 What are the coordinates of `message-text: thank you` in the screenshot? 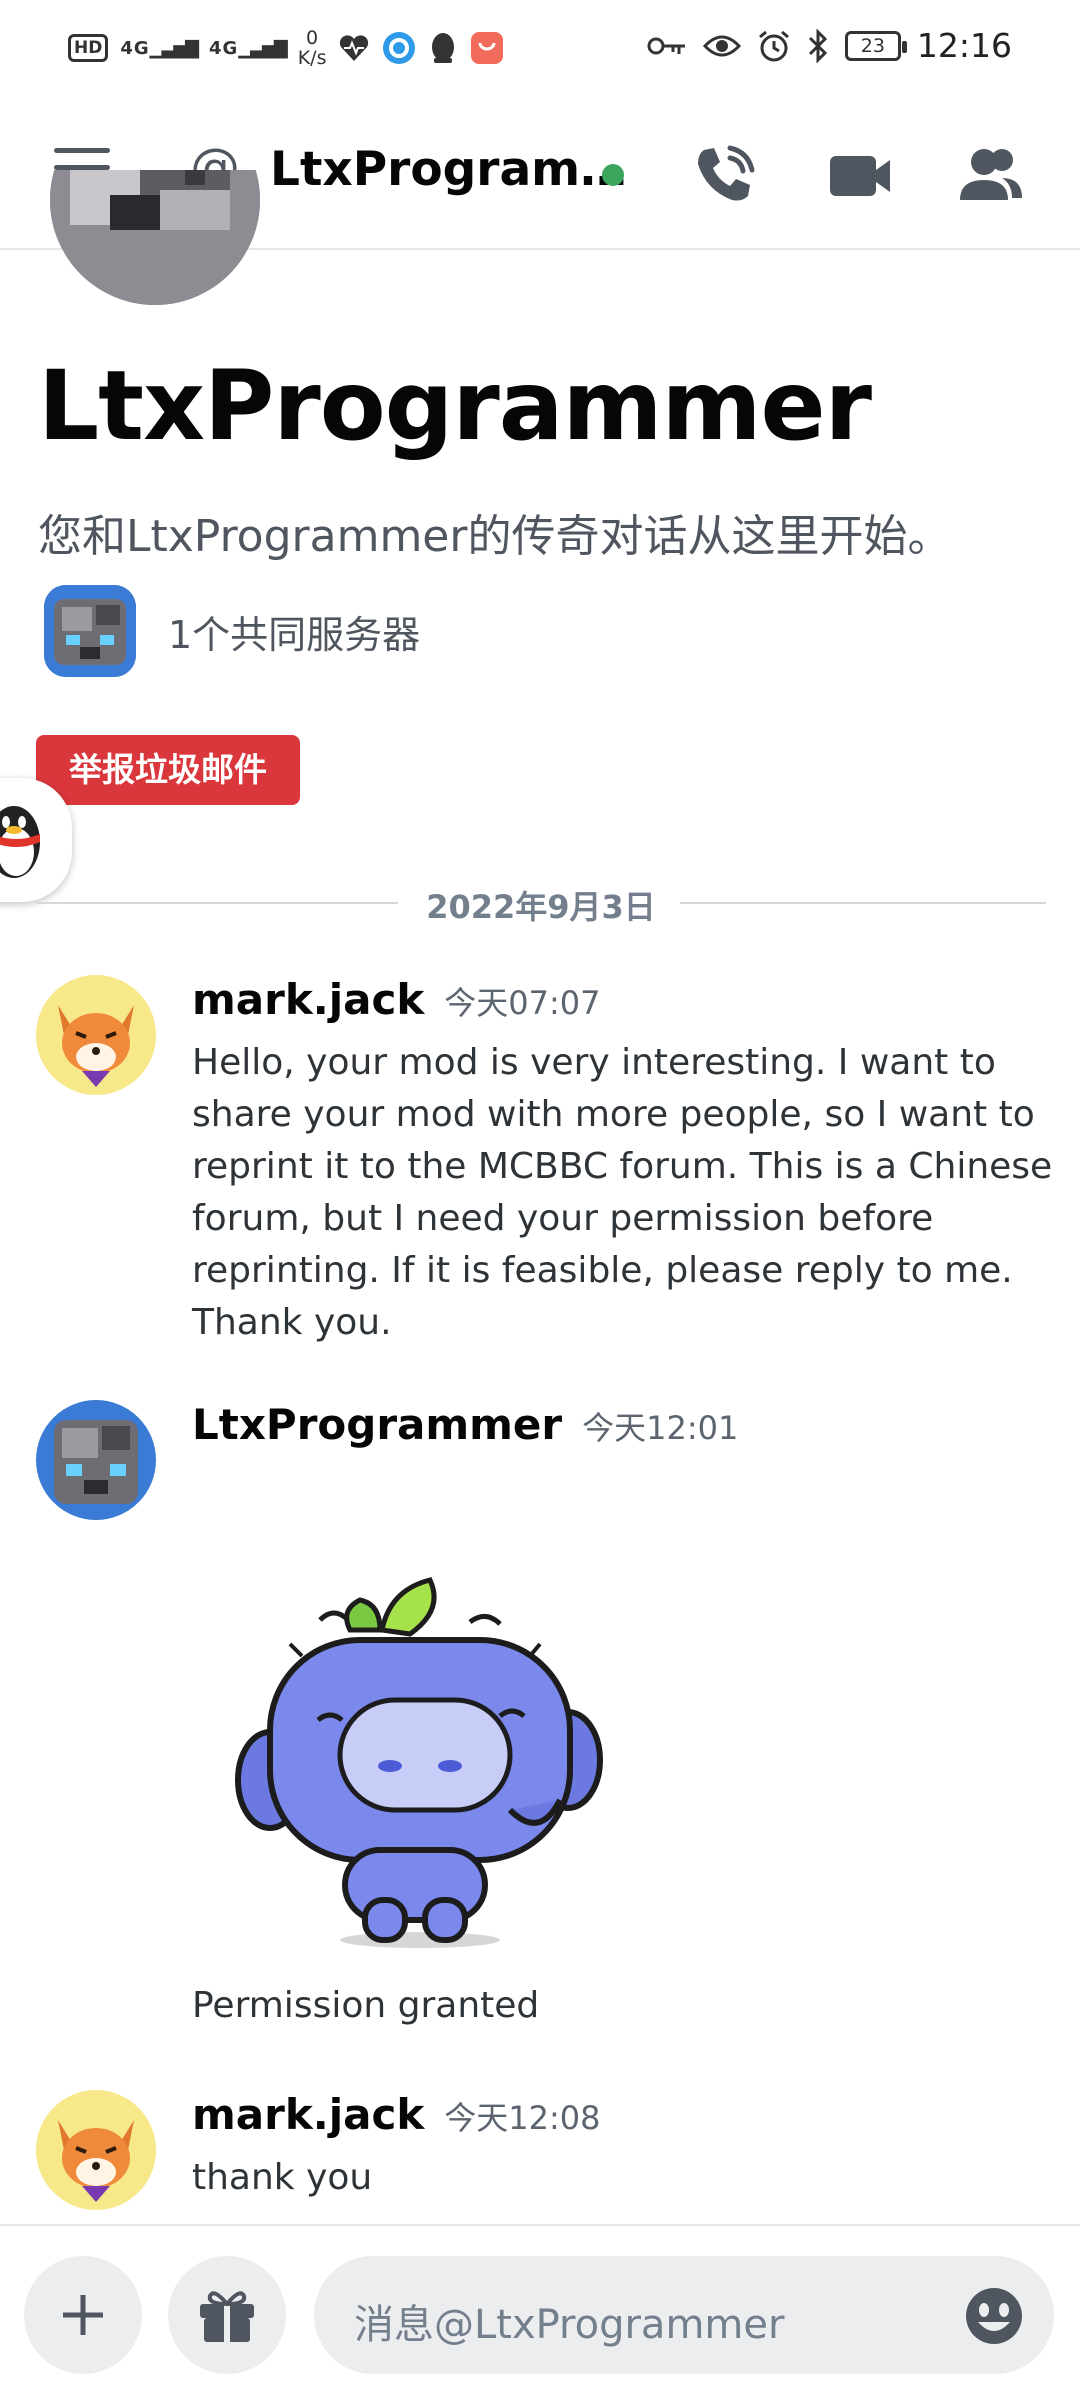 It's located at (282, 2177).